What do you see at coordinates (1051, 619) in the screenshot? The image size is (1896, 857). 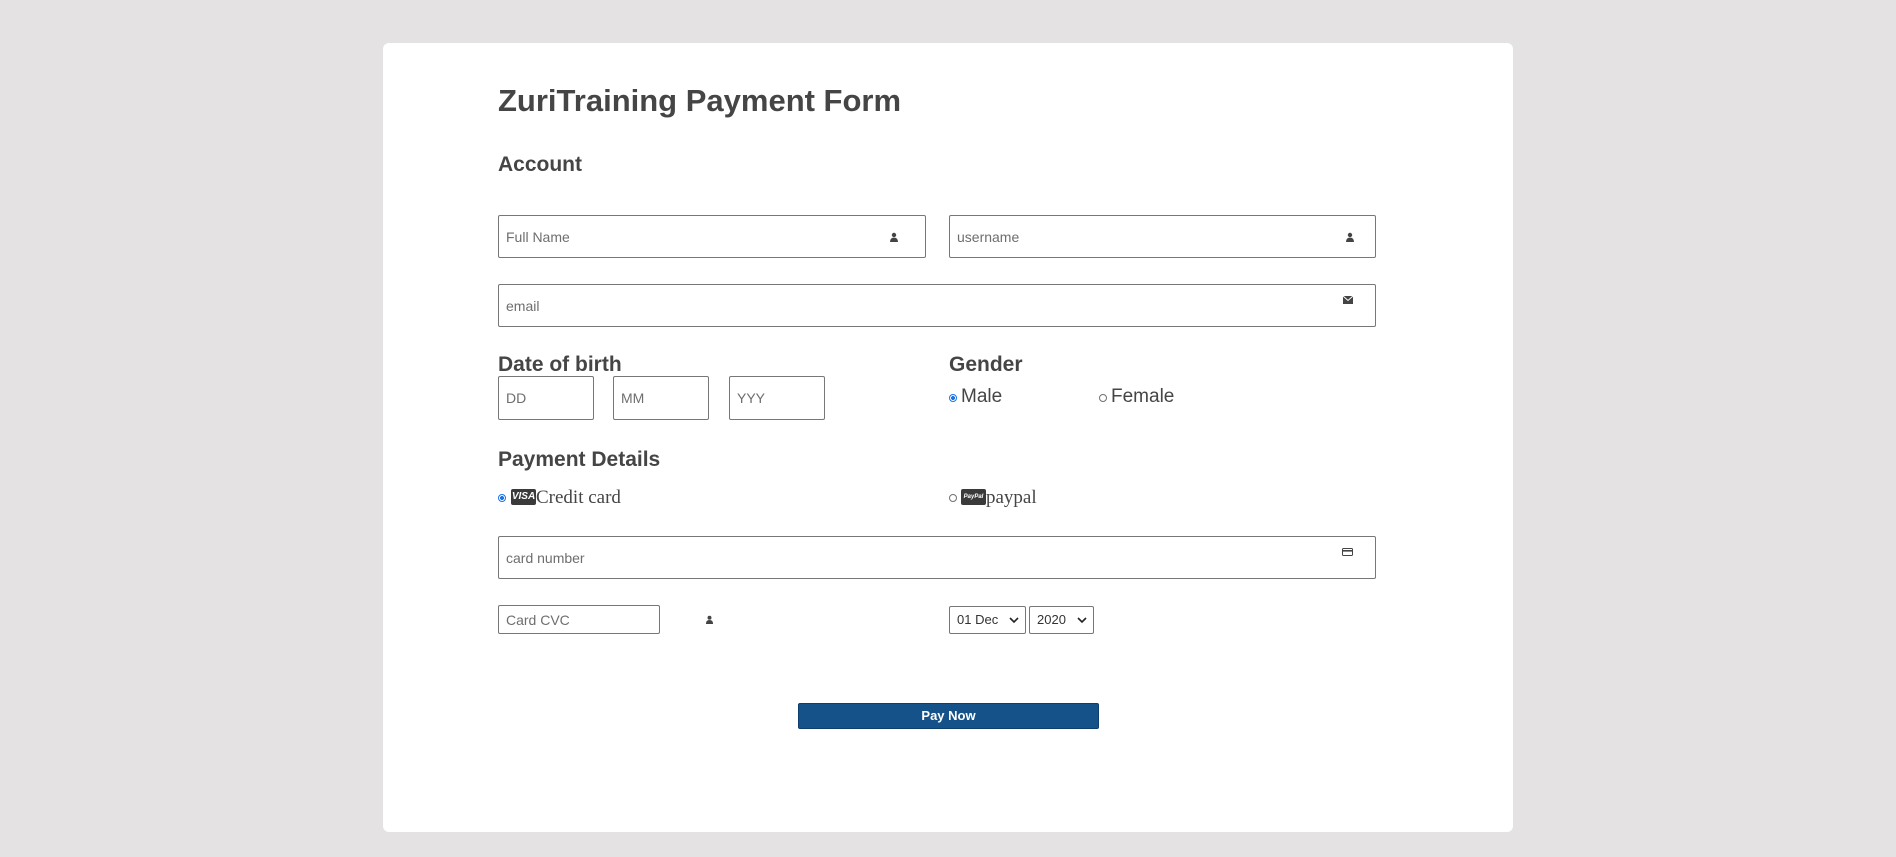 I see `expiry-year-value: 2020` at bounding box center [1051, 619].